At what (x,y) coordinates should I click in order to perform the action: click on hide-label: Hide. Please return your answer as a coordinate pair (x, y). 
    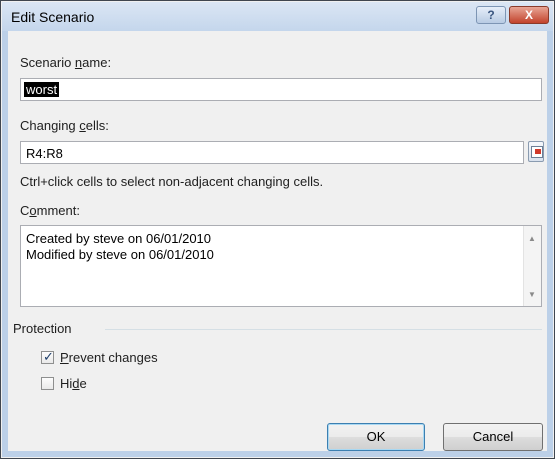
    Looking at the image, I should click on (73, 383).